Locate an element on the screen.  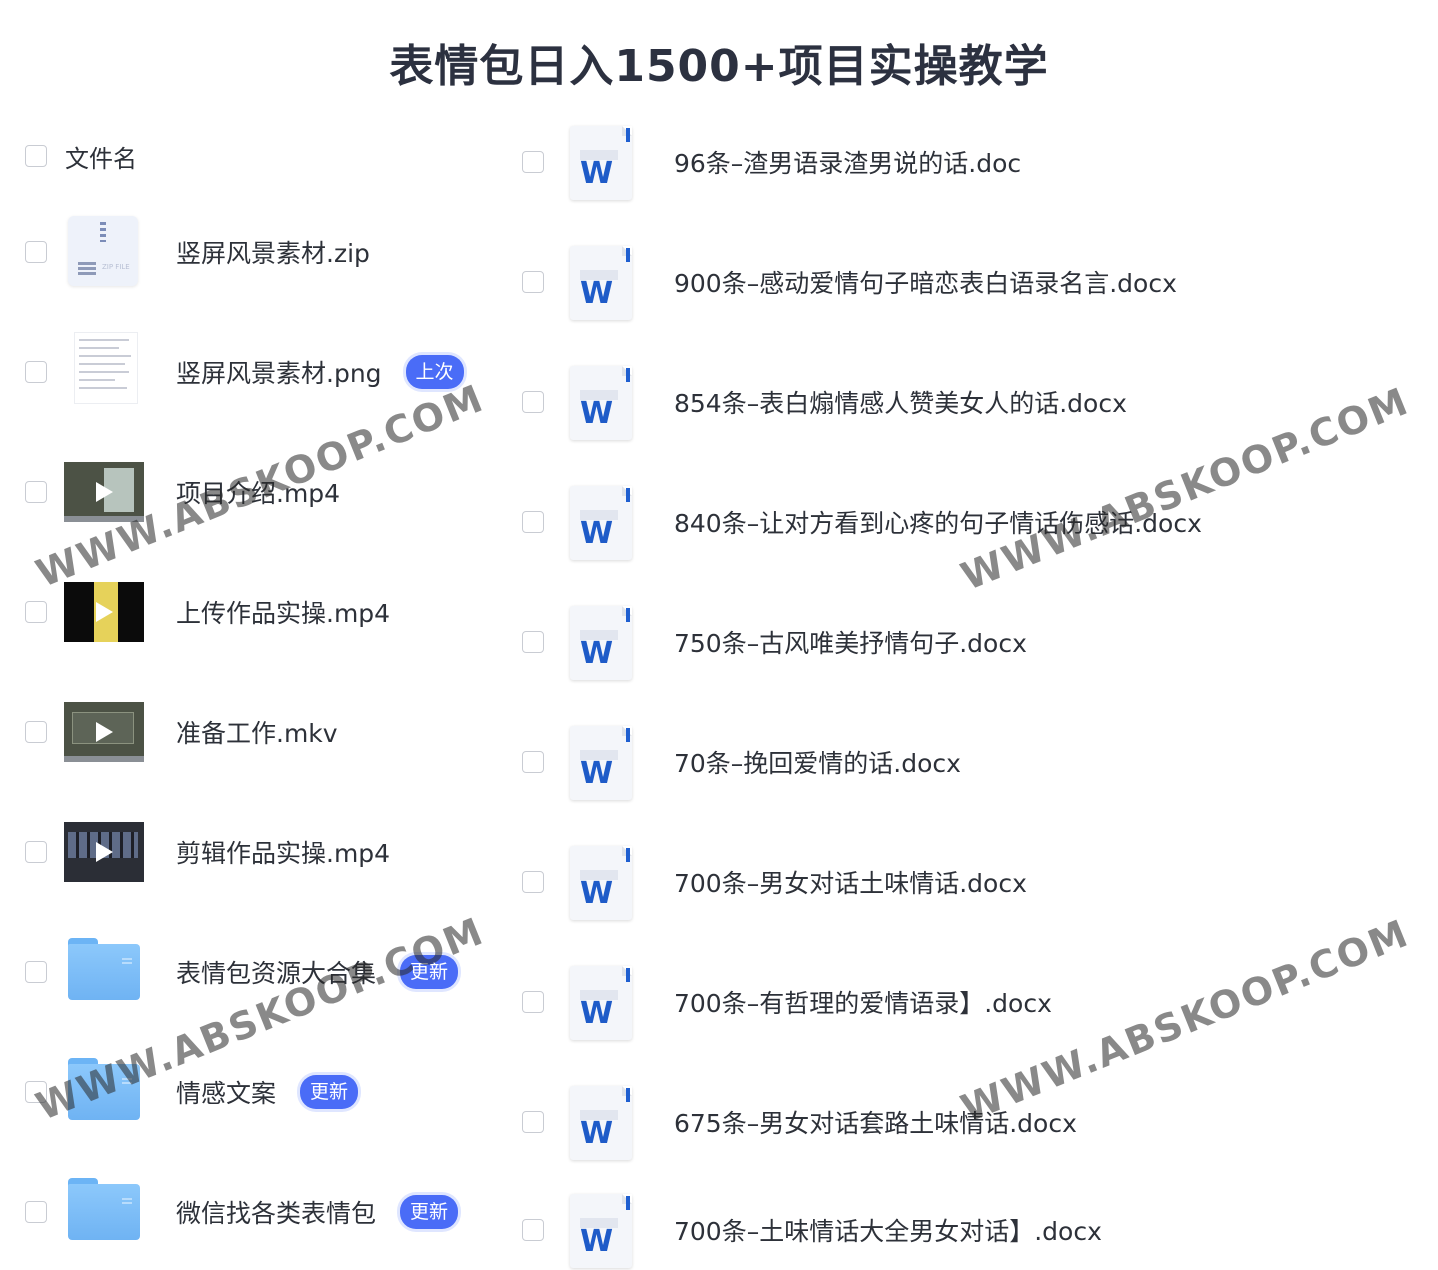
file-name: 700条–土味情话大全男女对话】.docx is located at coordinates (888, 1230).